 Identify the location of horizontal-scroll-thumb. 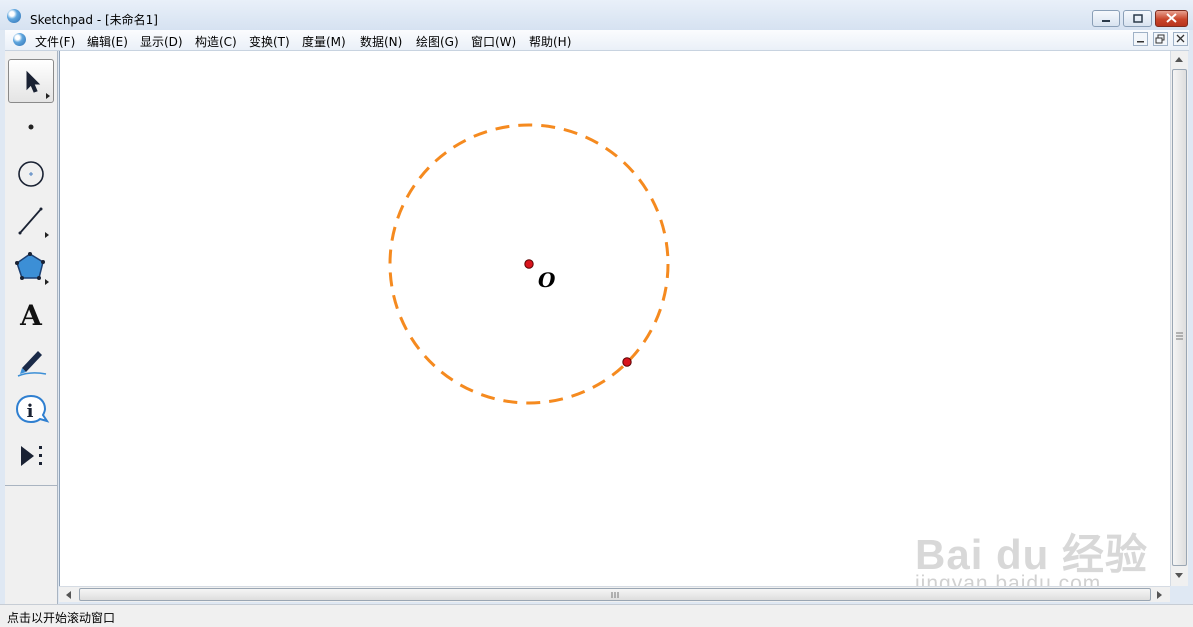
(615, 594).